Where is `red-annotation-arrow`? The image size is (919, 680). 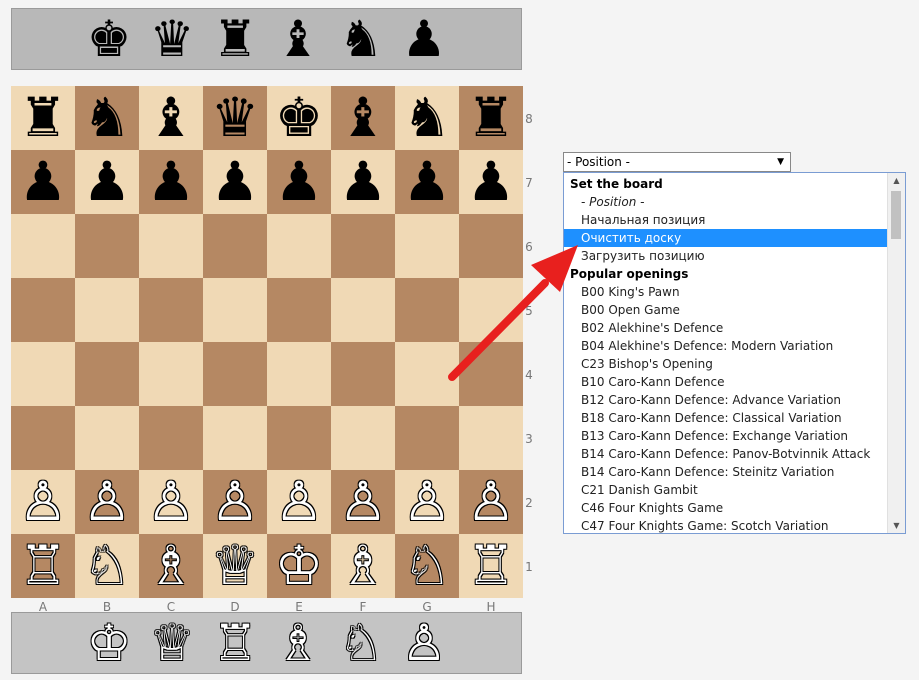
red-annotation-arrow is located at coordinates (513, 313).